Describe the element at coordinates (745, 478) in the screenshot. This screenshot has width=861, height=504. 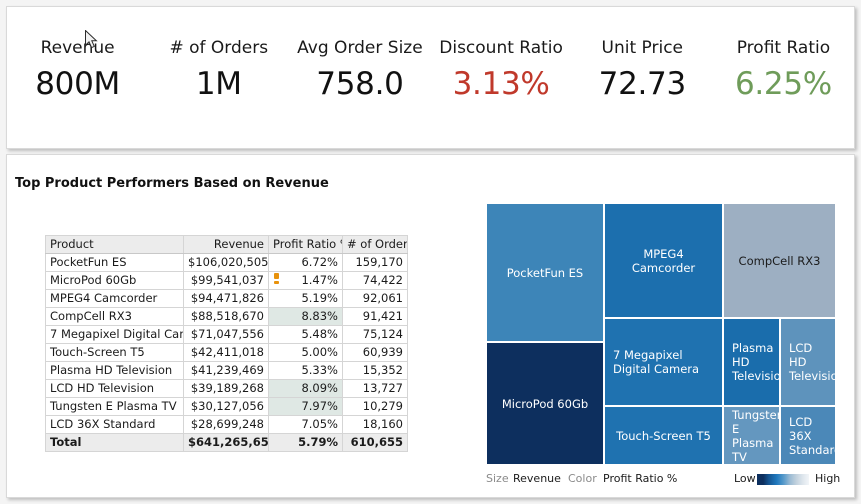
I see `legend-low-label: Low` at that location.